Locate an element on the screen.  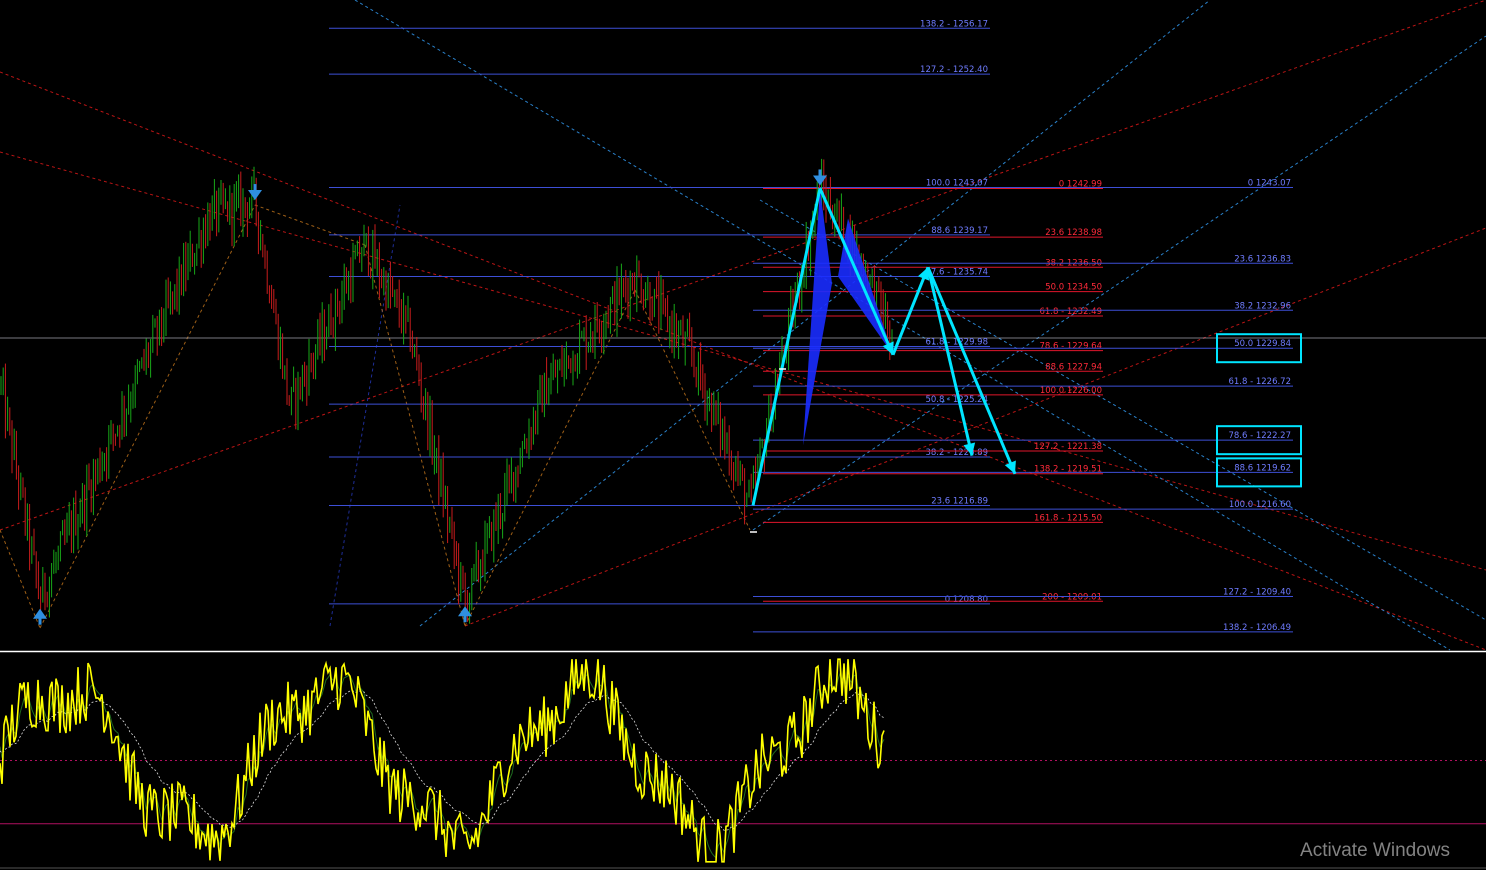
fib-level-label: 138.2 - 1219.51 is located at coordinates (1068, 470).